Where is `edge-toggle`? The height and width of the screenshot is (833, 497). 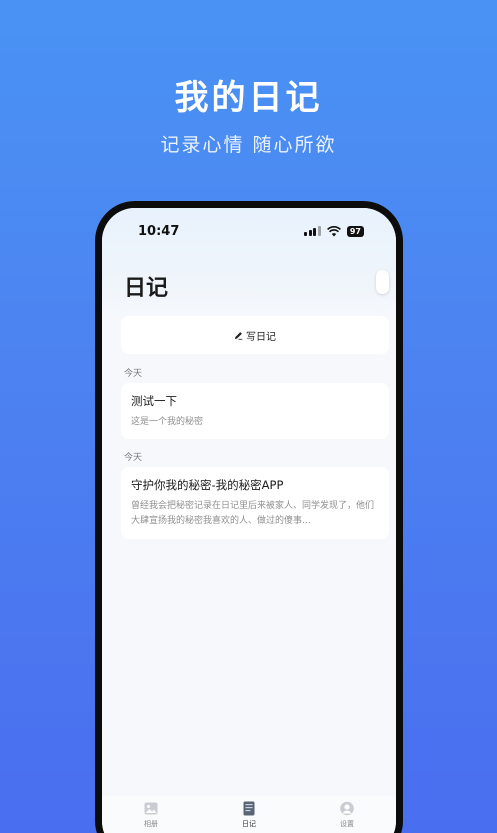
edge-toggle is located at coordinates (382, 282).